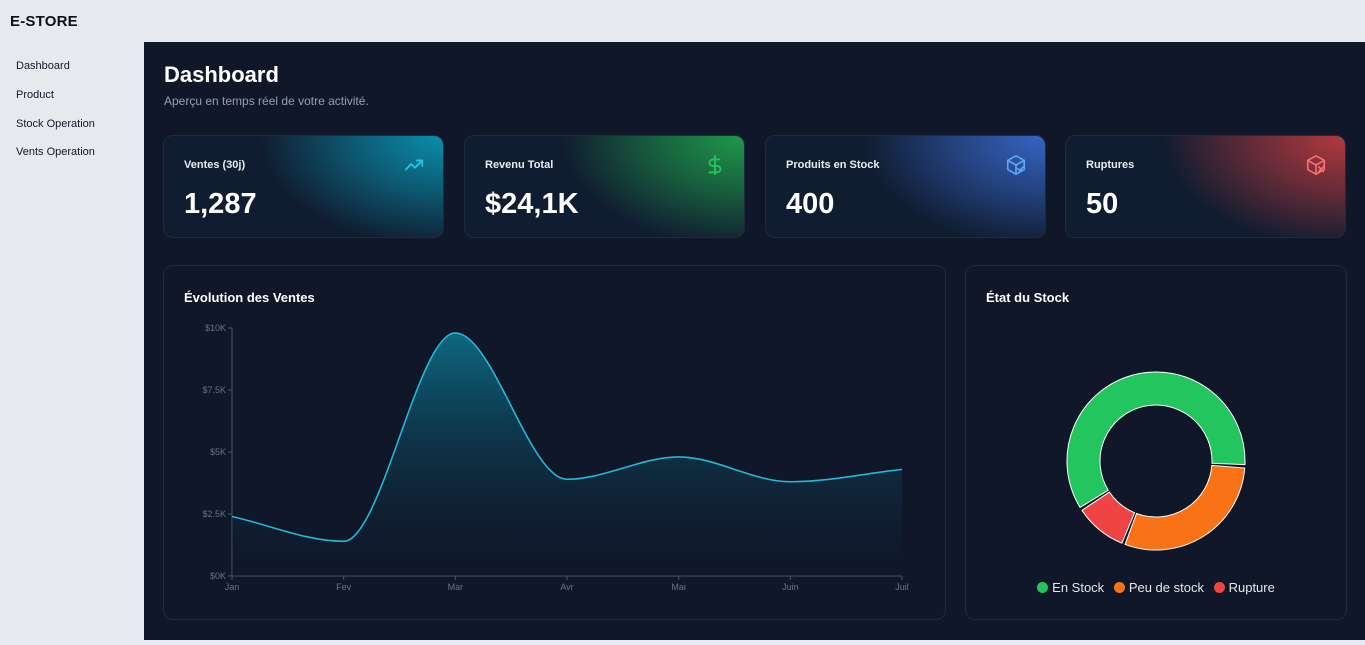 This screenshot has width=1365, height=645. I want to click on kpi-value: 1,287, so click(220, 204).